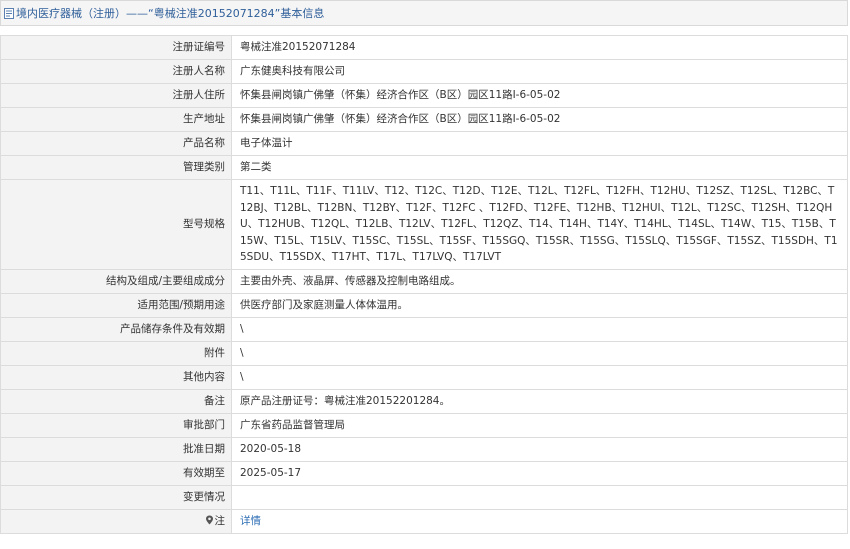  I want to click on field-label: 产品名称, so click(116, 143).